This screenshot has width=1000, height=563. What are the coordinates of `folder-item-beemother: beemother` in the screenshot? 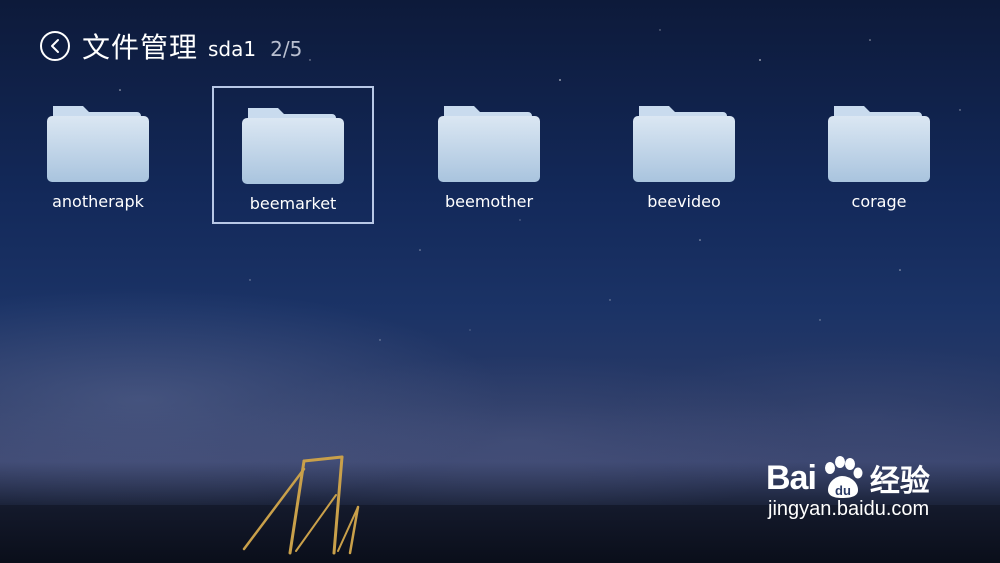 It's located at (489, 155).